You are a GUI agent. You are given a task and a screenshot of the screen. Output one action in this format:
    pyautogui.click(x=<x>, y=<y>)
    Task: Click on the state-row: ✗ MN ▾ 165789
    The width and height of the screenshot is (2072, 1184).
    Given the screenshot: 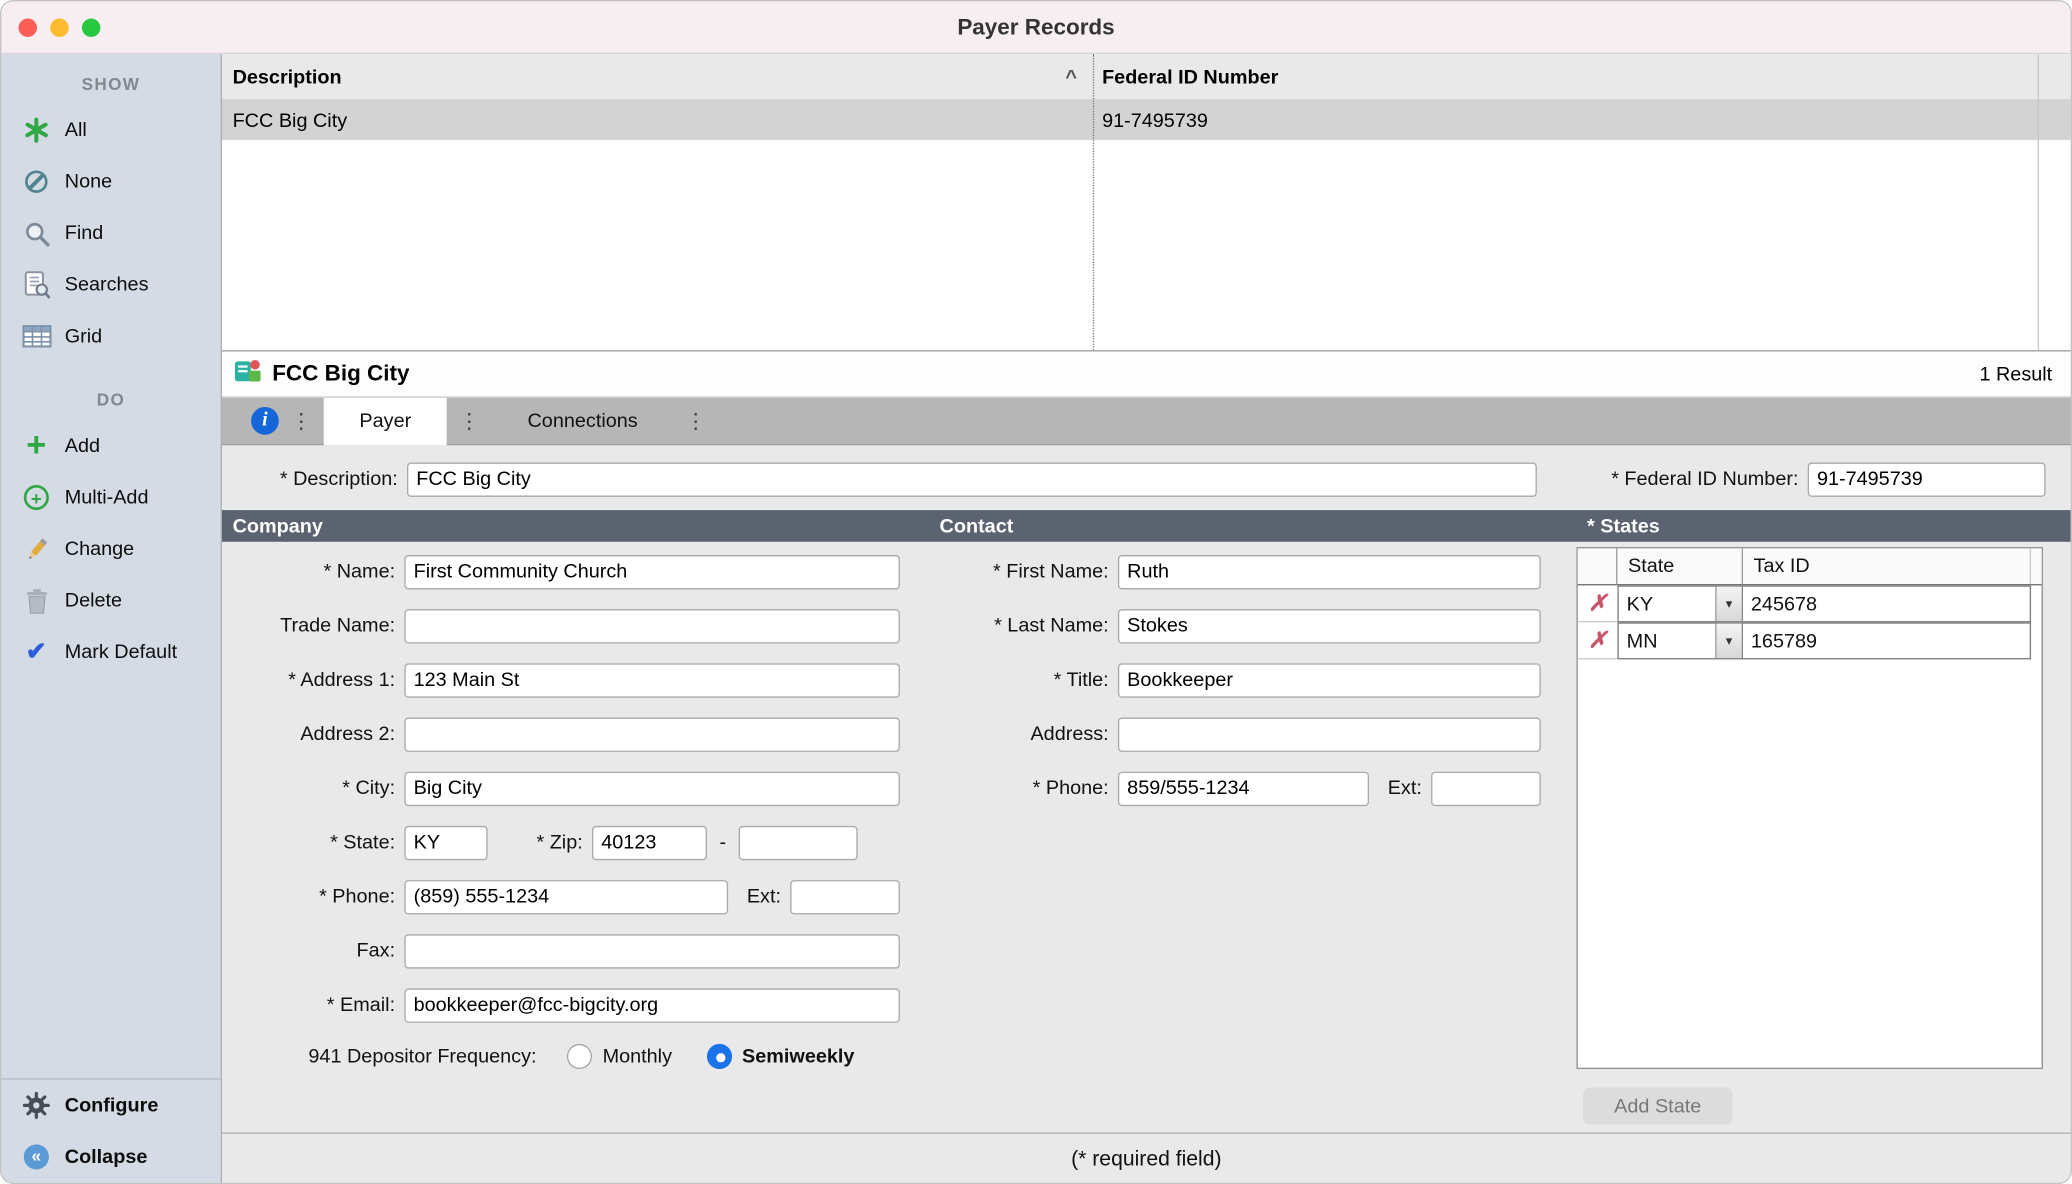 What is the action you would take?
    pyautogui.click(x=1809, y=641)
    